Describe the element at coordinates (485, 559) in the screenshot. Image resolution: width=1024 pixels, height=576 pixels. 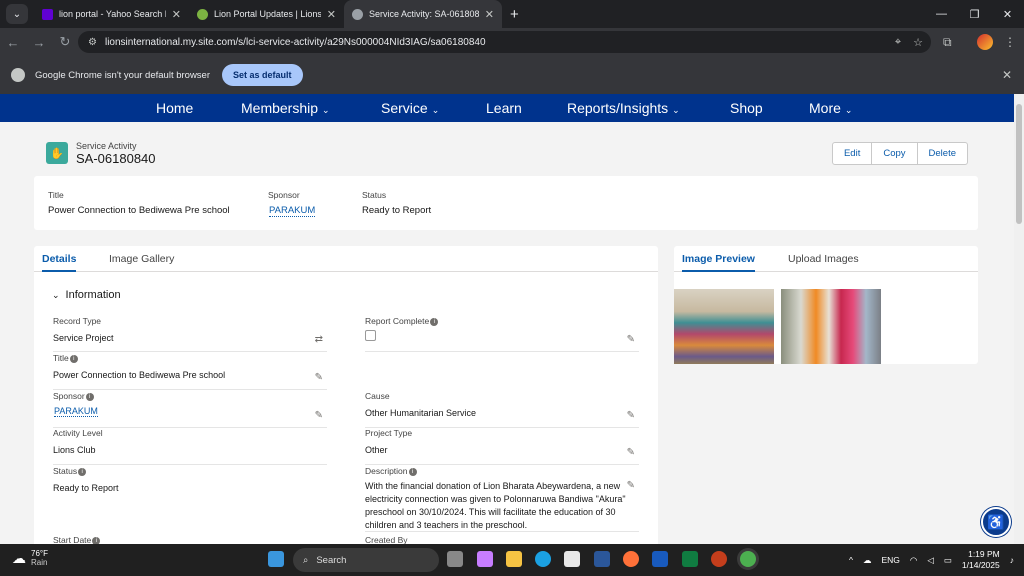
I see `copilot-icon` at that location.